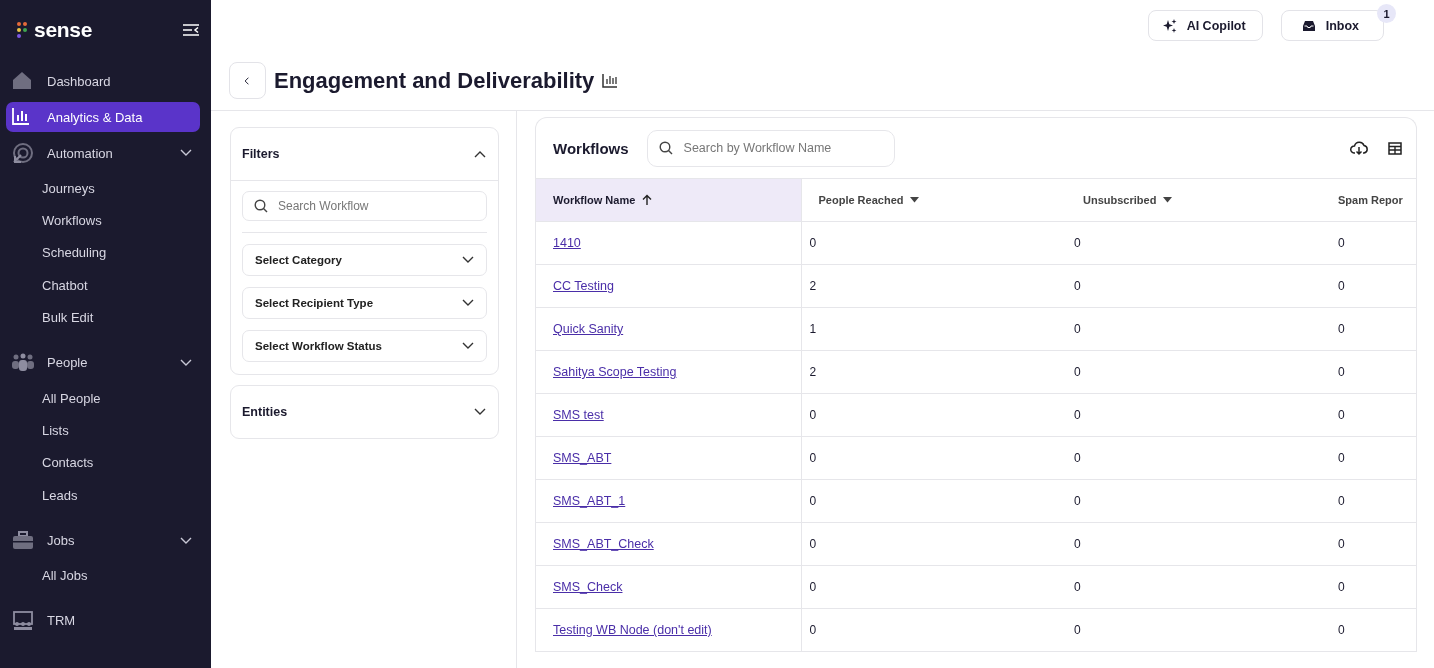 This screenshot has height=668, width=1434. What do you see at coordinates (933, 329) in the screenshot?
I see `table-cell: 1` at bounding box center [933, 329].